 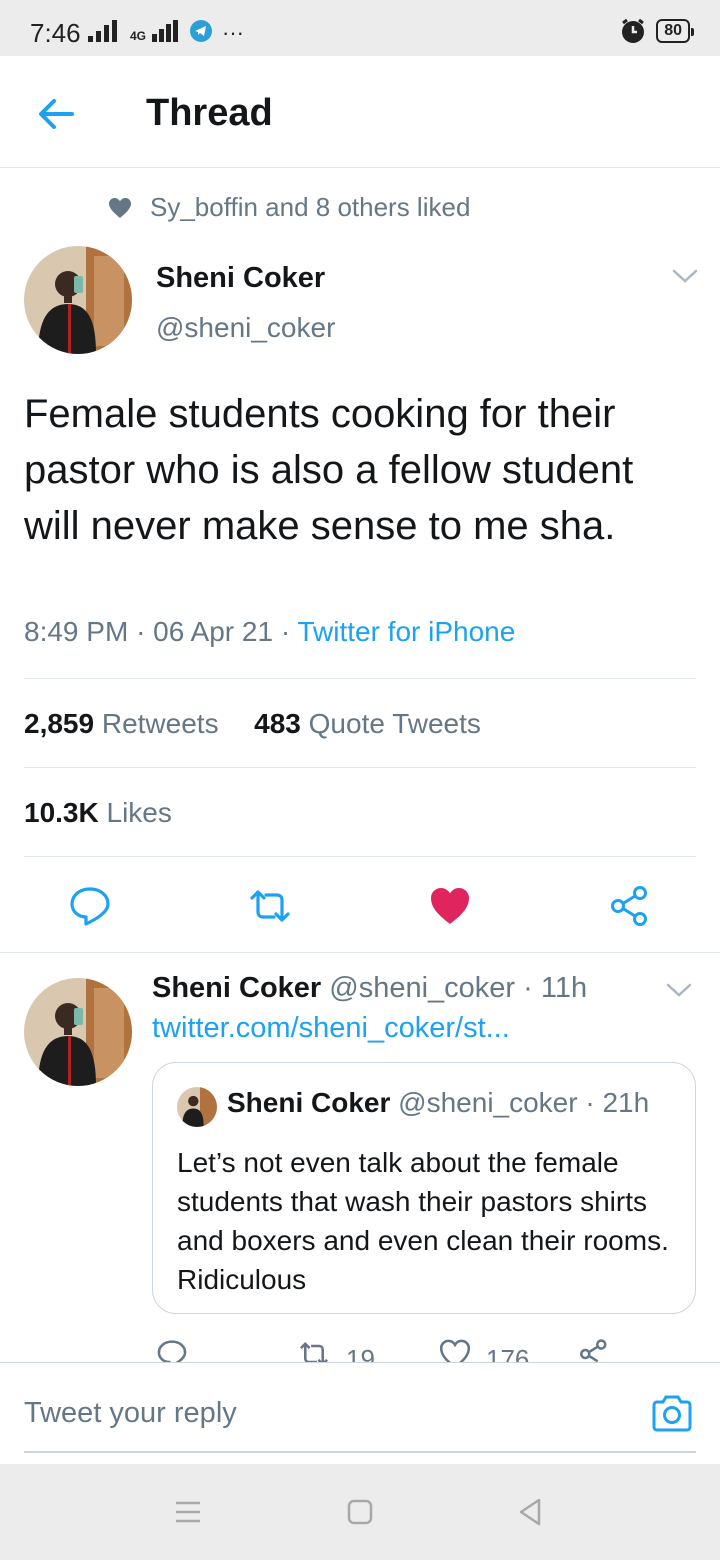 I want to click on reply-author-name: Sheni Coker, so click(x=237, y=988).